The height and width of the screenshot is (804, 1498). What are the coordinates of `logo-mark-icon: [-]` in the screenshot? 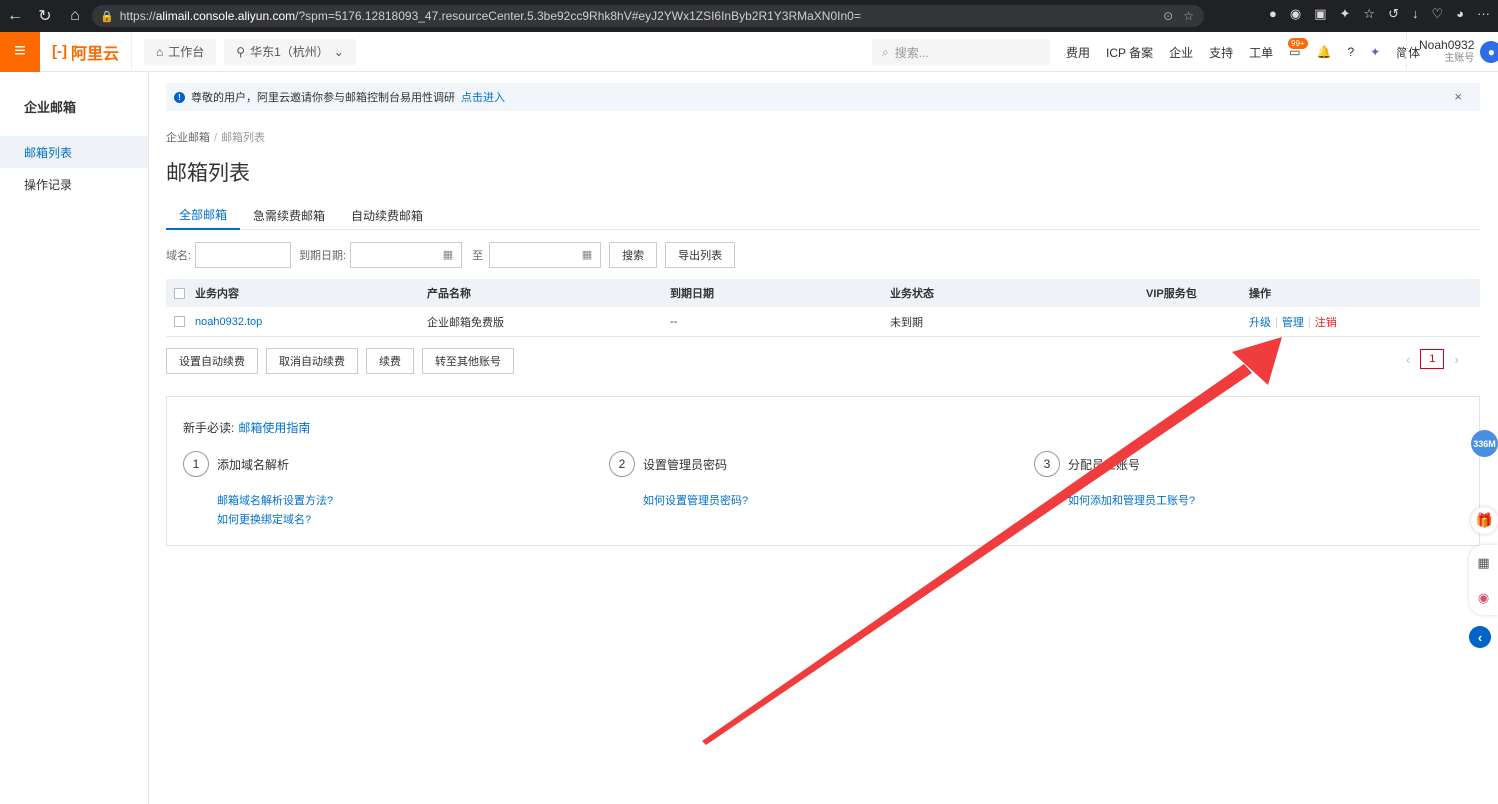 It's located at (59, 51).